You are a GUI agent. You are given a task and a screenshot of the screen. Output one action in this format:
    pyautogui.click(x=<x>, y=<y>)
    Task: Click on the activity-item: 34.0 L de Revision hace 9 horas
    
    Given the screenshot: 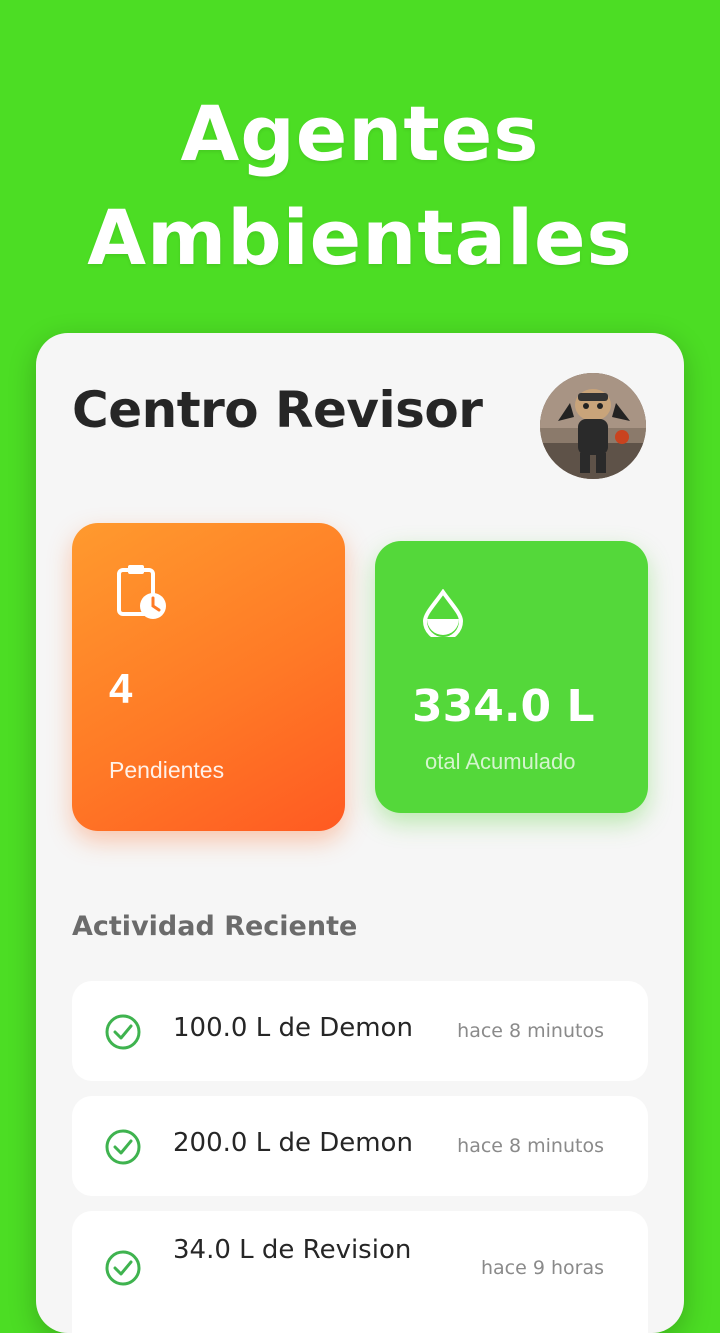 What is the action you would take?
    pyautogui.click(x=360, y=1272)
    